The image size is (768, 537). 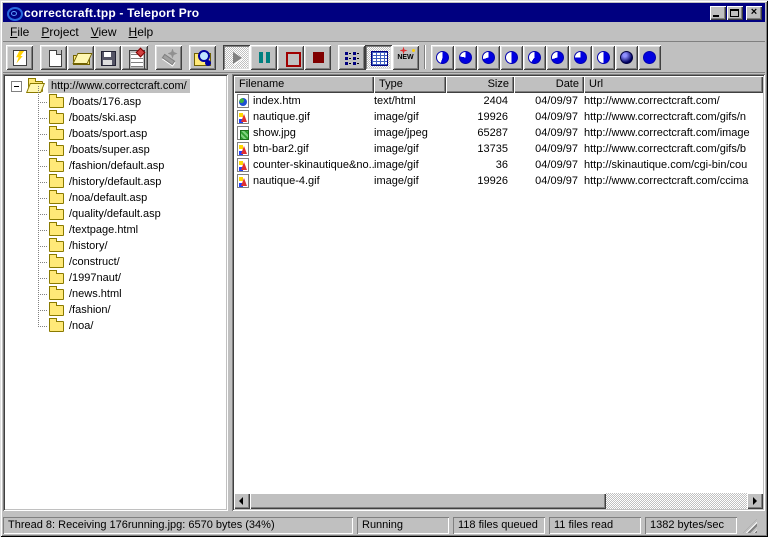 What do you see at coordinates (115, 245) in the screenshot?
I see `tree-item: /history/` at bounding box center [115, 245].